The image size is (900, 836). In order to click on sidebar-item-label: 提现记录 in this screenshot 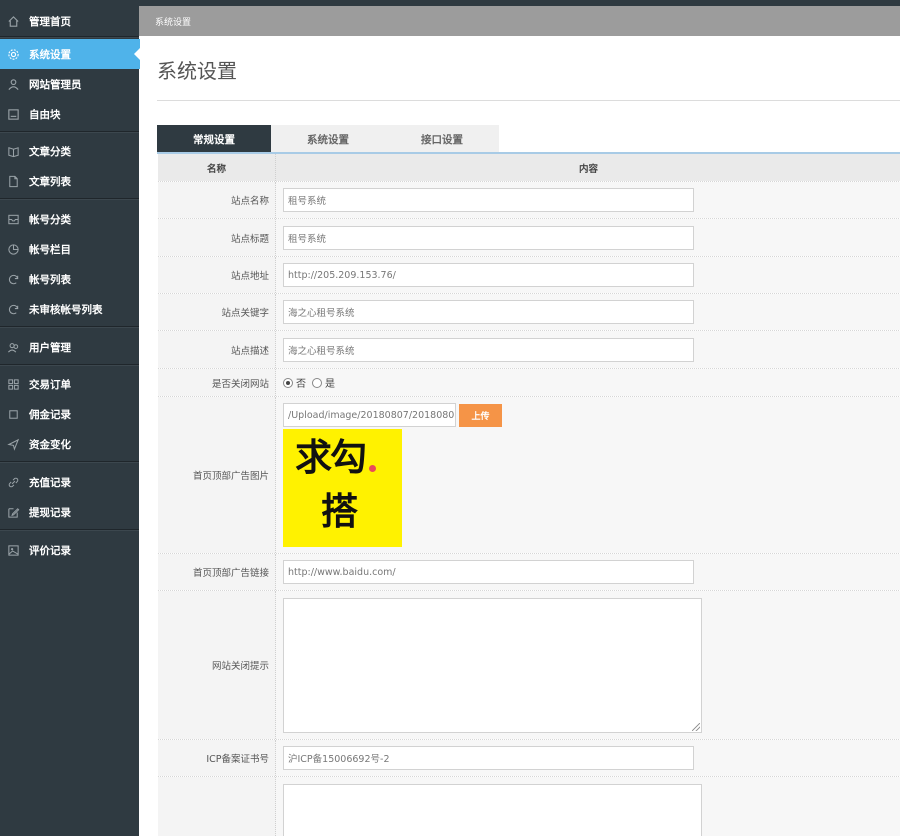, I will do `click(50, 512)`.